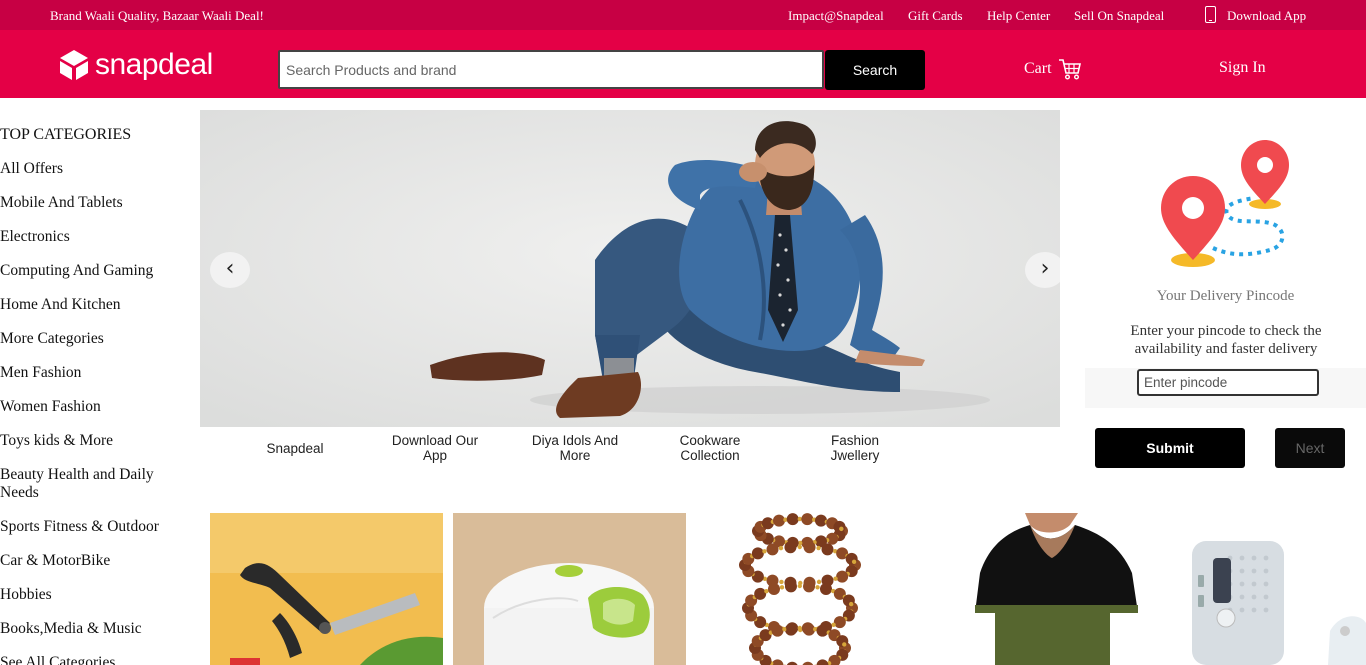 The height and width of the screenshot is (665, 1366). What do you see at coordinates (97, 449) in the screenshot?
I see `sidebar-item-toys-kids: Toys kids & More` at bounding box center [97, 449].